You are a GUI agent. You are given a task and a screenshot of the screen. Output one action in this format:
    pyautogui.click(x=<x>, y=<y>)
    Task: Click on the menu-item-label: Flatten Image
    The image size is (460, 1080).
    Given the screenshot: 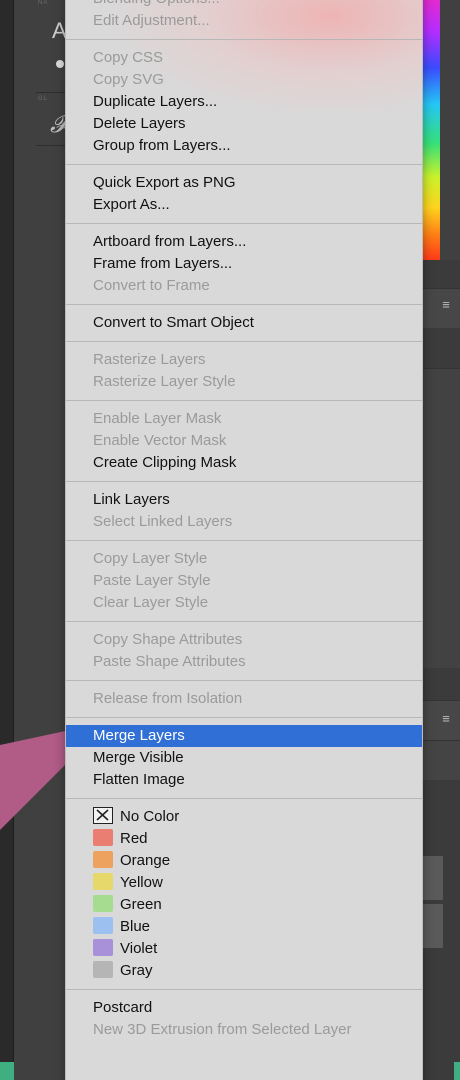 What is the action you would take?
    pyautogui.click(x=139, y=779)
    